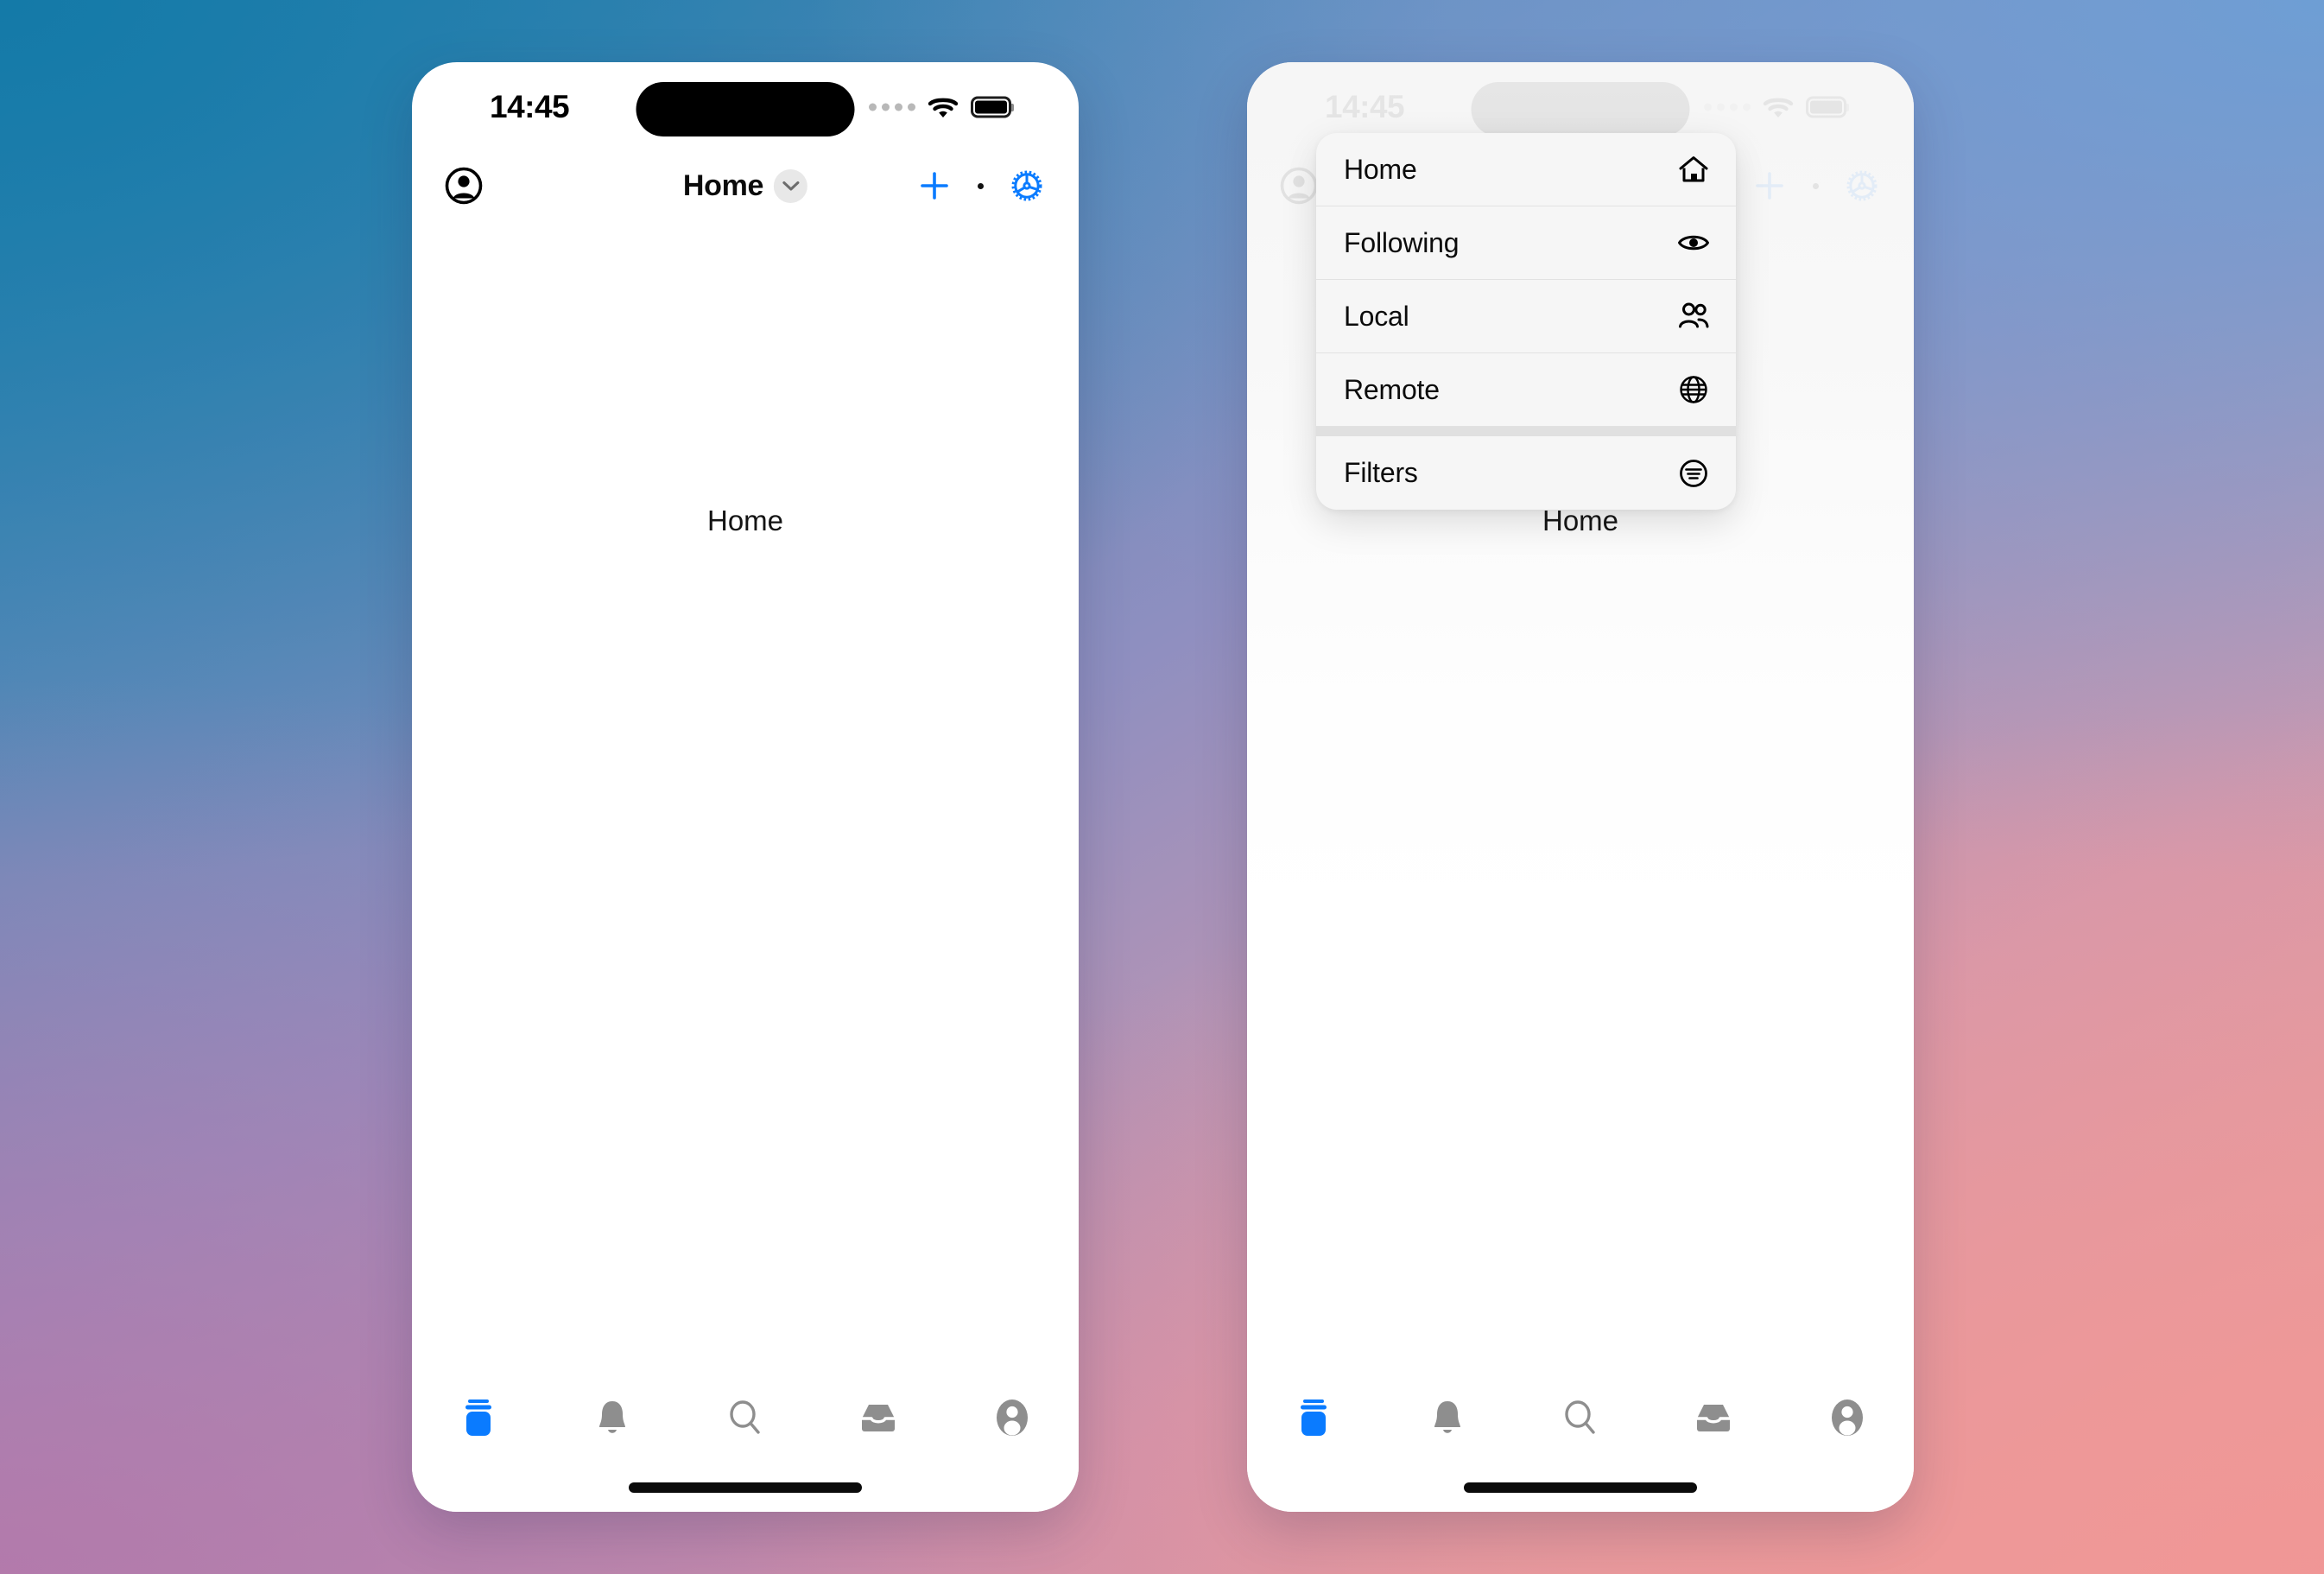  Describe the element at coordinates (464, 186) in the screenshot. I see `account-circle-icon` at that location.